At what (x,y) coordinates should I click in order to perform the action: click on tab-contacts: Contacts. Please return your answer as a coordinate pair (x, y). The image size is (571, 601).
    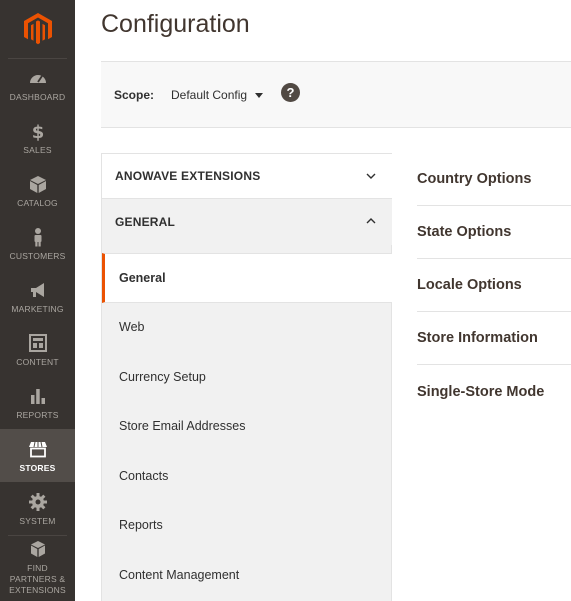
    Looking at the image, I should click on (247, 476).